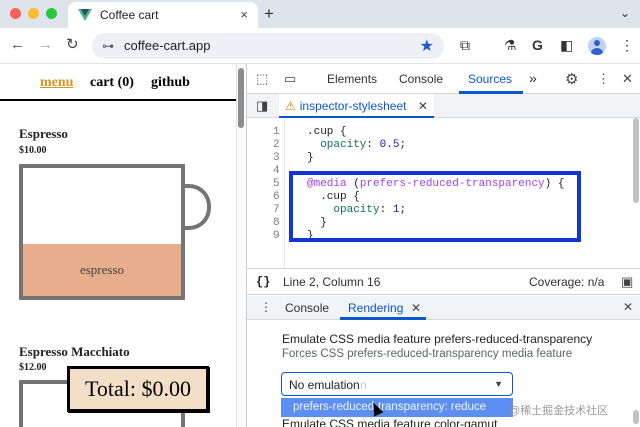 Image resolution: width=640 pixels, height=427 pixels. Describe the element at coordinates (129, 15) in the screenshot. I see `tab-title: Coffee cart` at that location.